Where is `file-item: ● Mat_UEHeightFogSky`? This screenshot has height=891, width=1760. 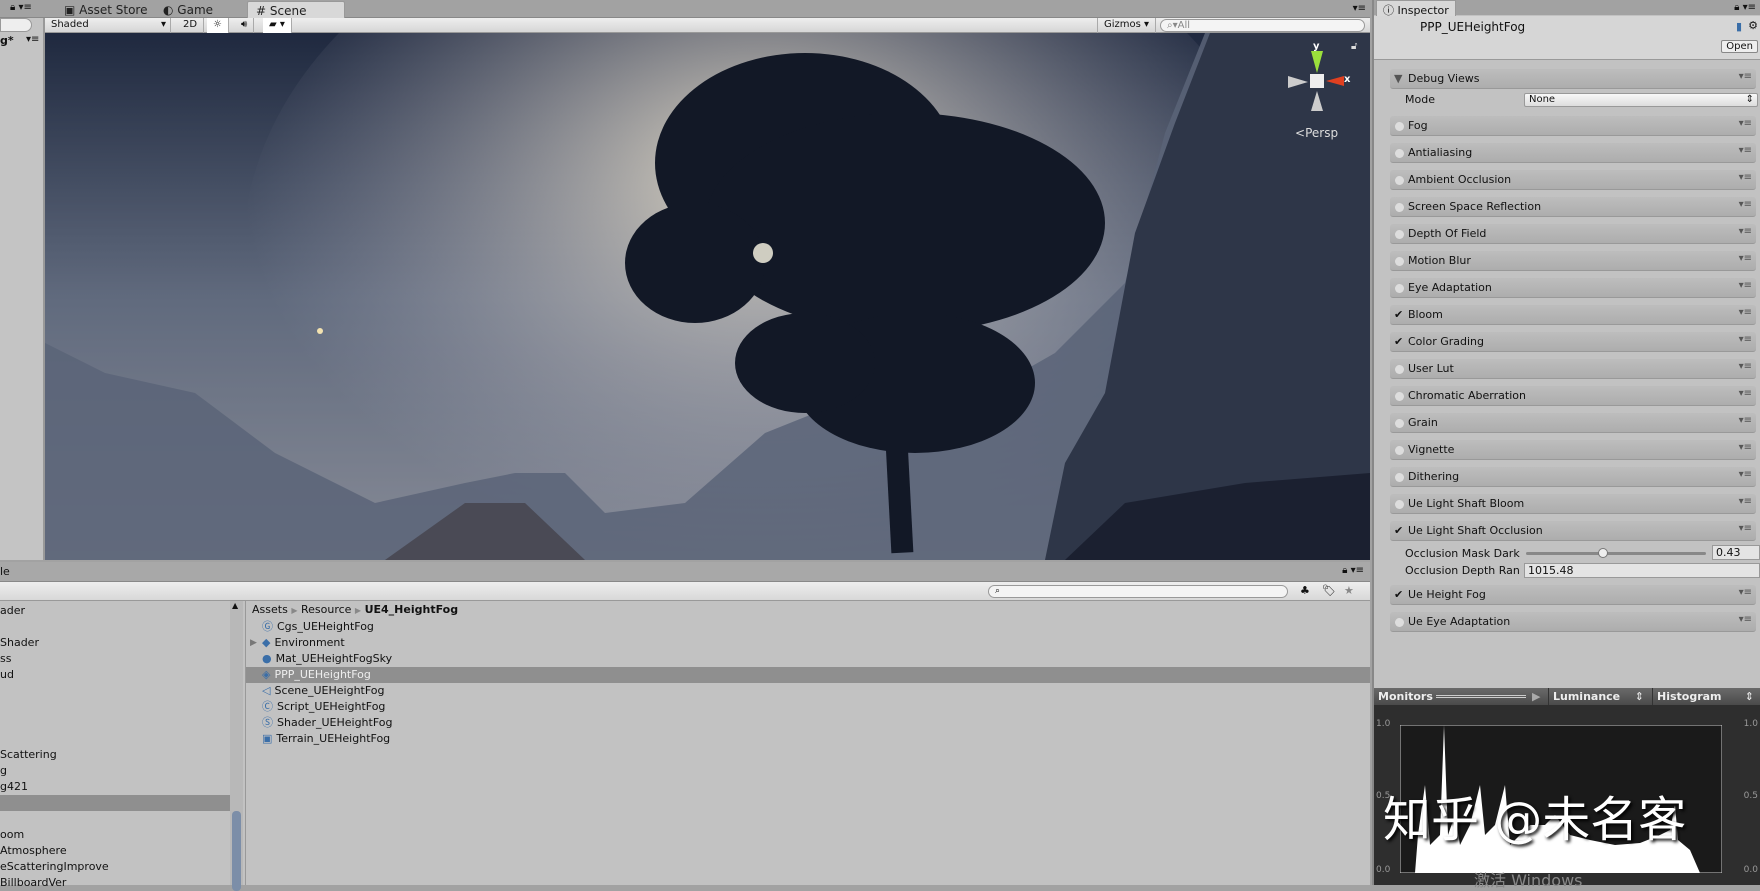
file-item: ● Mat_UEHeightFogSky is located at coordinates (808, 659).